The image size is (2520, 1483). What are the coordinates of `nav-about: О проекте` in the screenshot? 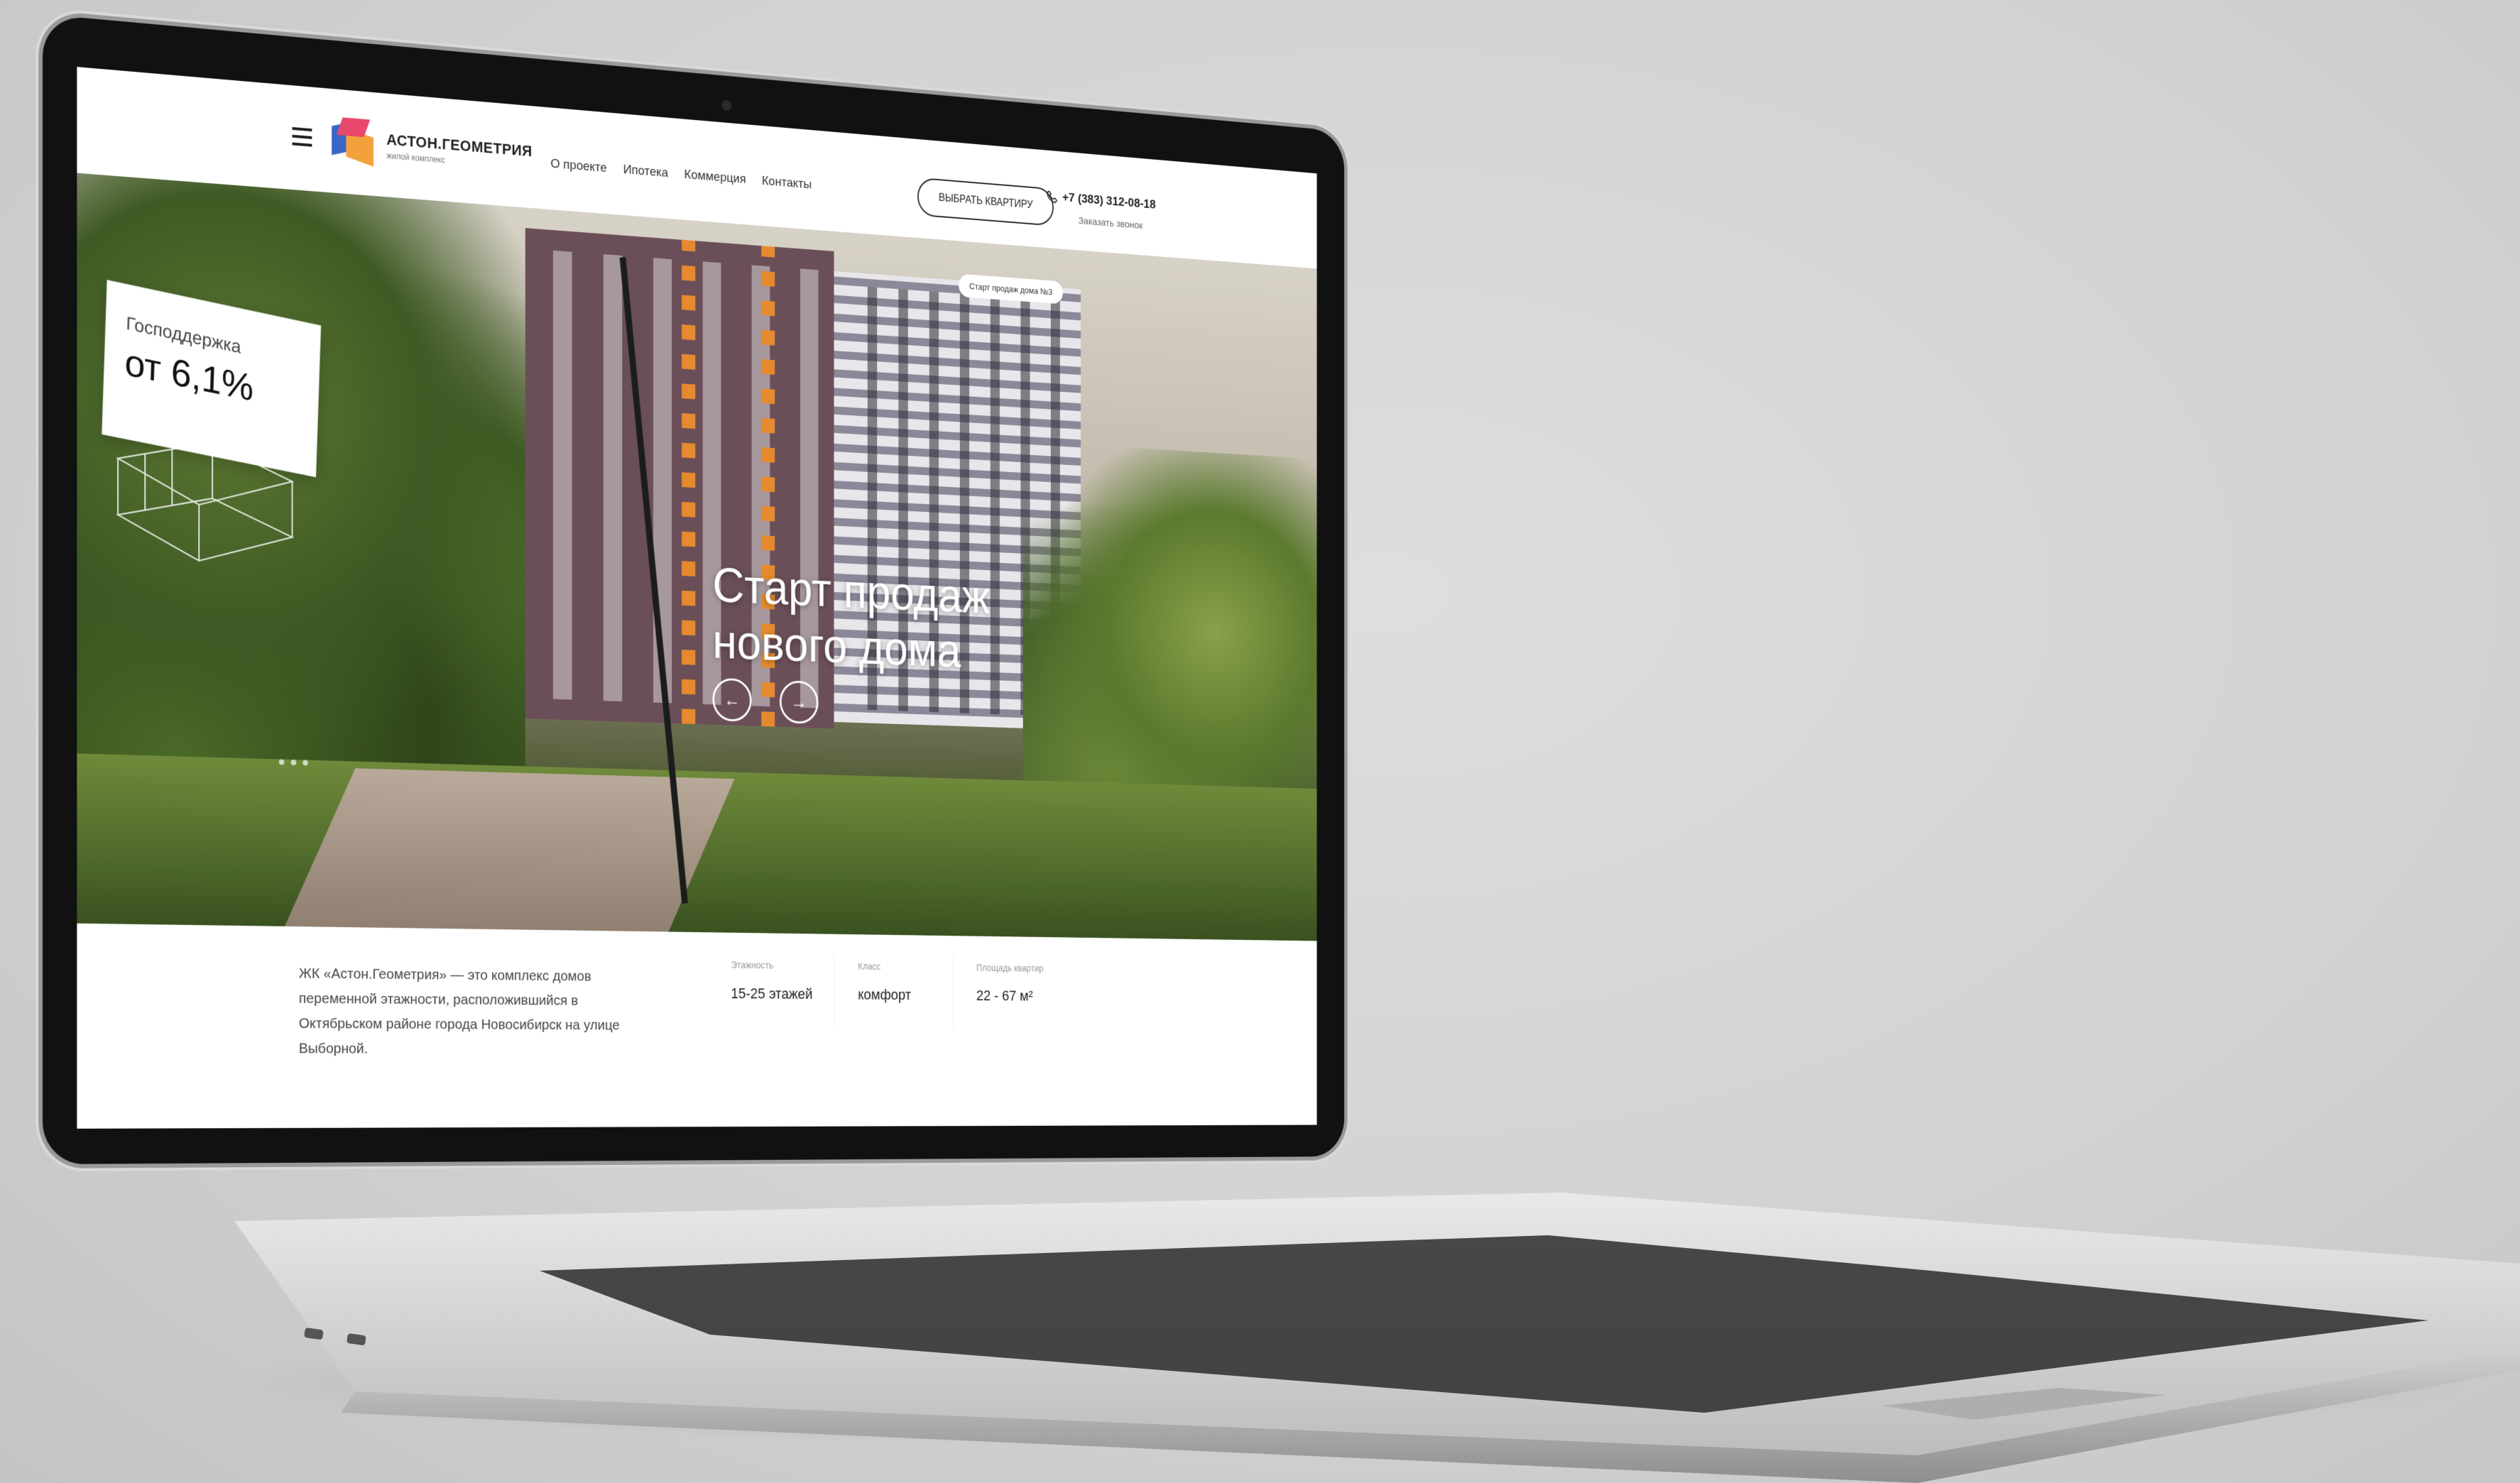 It's located at (578, 165).